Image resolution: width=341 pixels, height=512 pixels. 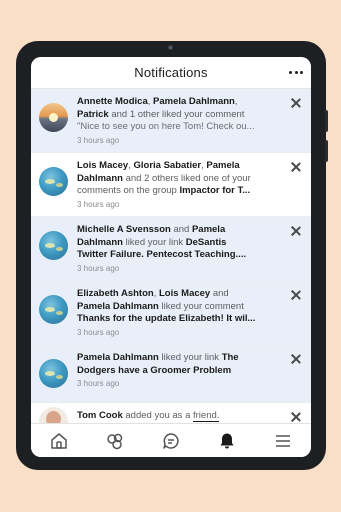 What do you see at coordinates (154, 370) in the screenshot?
I see `bold-text: Dodgers have a Groomer Problem` at bounding box center [154, 370].